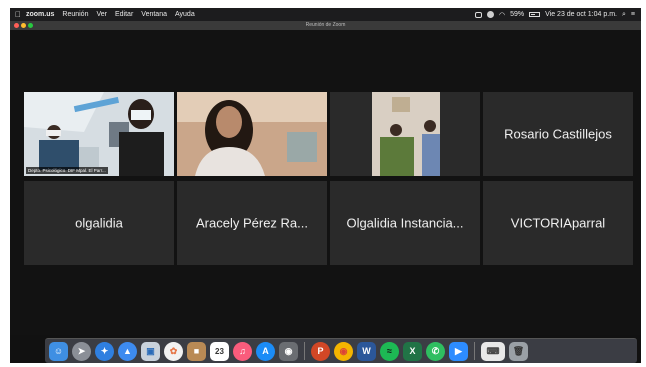 The image size is (646, 367). What do you see at coordinates (490, 14) in the screenshot?
I see `control-center-icon` at bounding box center [490, 14].